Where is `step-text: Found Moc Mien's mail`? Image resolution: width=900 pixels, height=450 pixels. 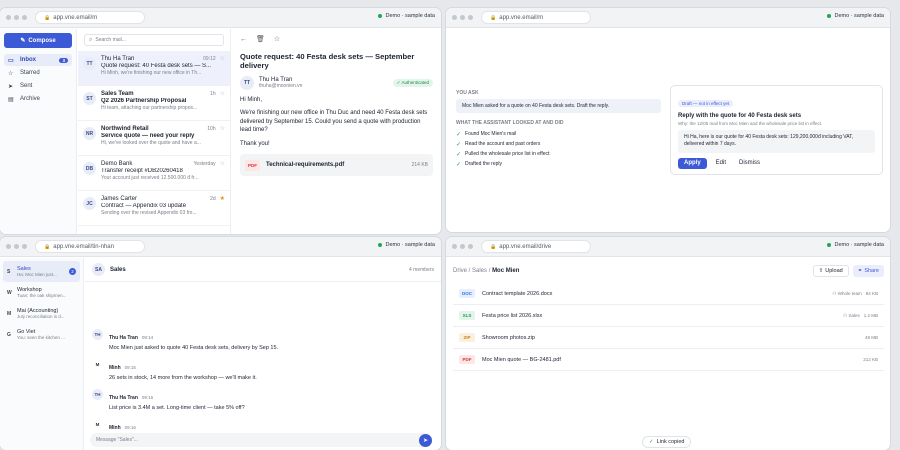 step-text: Found Moc Mien's mail is located at coordinates (491, 134).